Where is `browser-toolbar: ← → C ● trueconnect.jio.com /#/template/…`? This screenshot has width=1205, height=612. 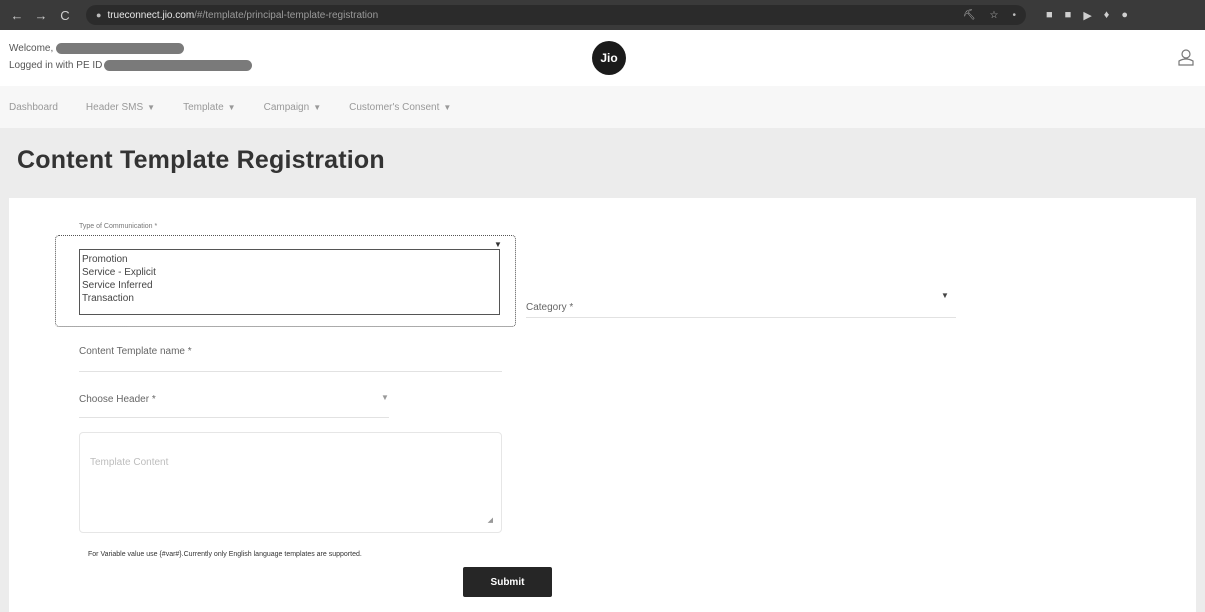
browser-toolbar: ← → C ● trueconnect.jio.com /#/template/… is located at coordinates (602, 15).